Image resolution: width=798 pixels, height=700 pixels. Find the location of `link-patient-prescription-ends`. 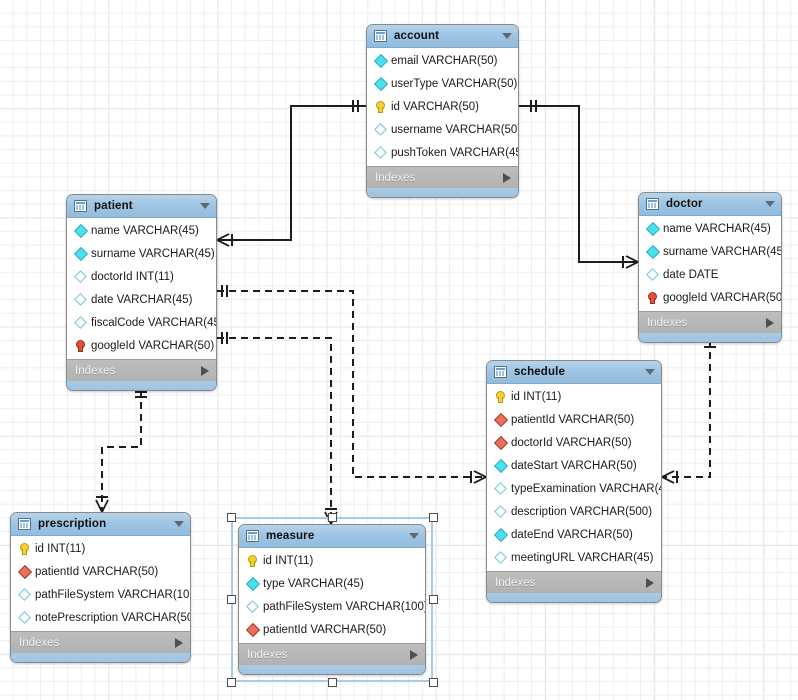

link-patient-prescription-ends is located at coordinates (121, 452).